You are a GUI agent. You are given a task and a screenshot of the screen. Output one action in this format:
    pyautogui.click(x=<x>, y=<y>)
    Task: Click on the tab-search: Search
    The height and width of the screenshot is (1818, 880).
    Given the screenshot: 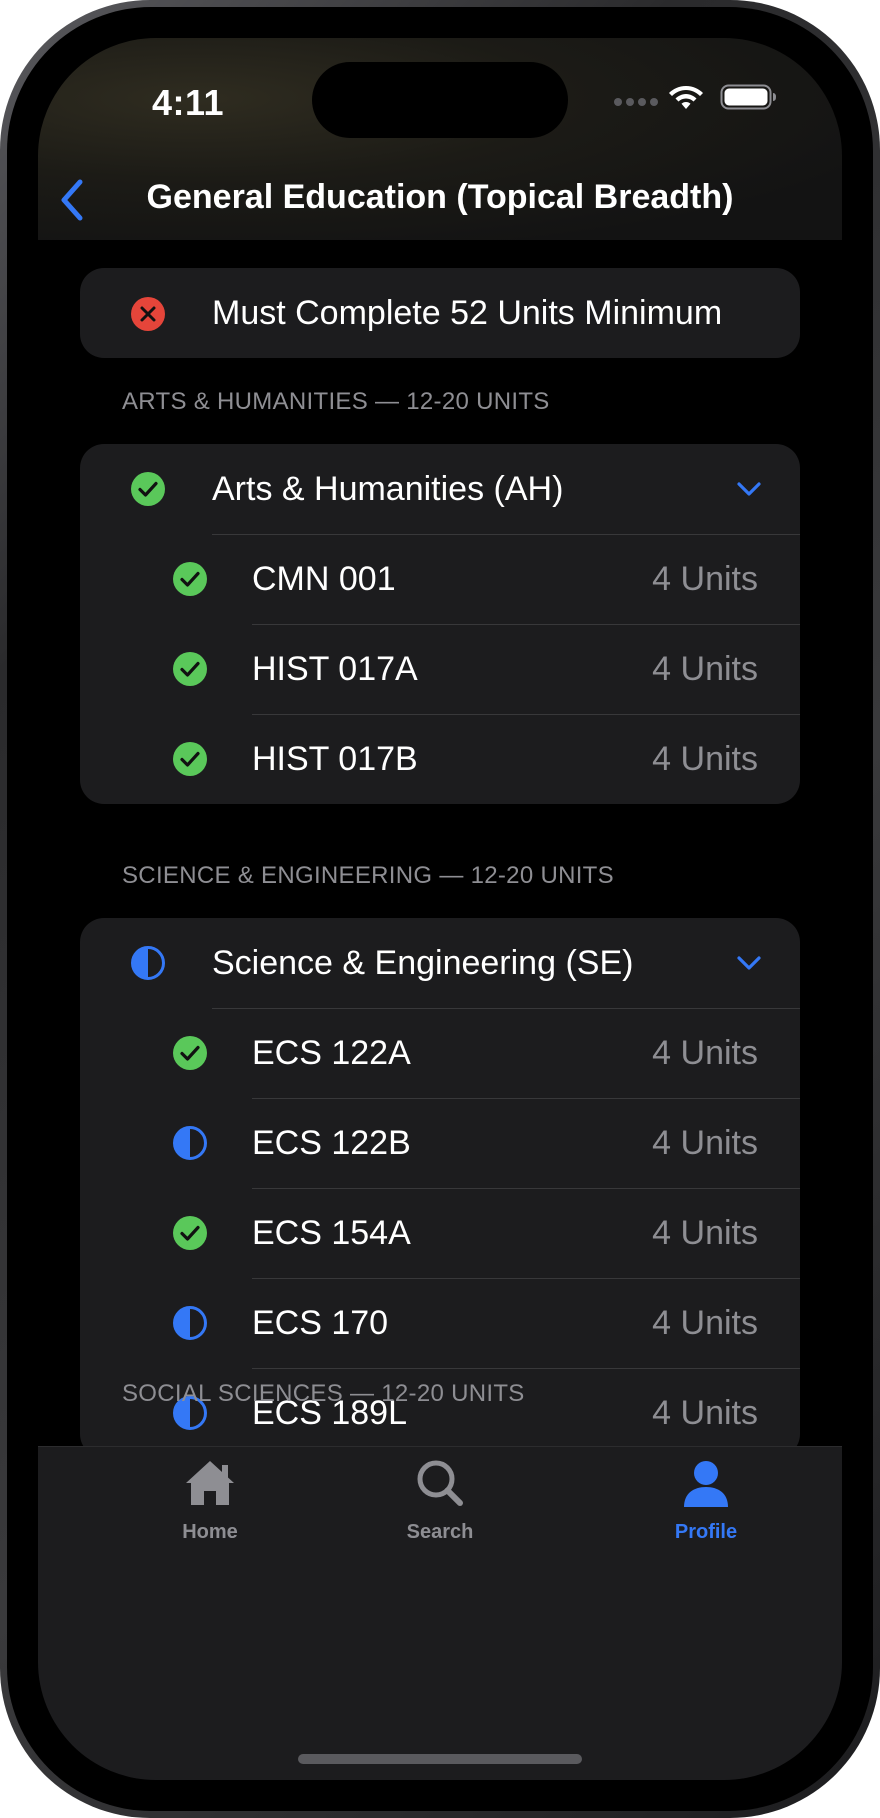 What is the action you would take?
    pyautogui.click(x=440, y=1502)
    